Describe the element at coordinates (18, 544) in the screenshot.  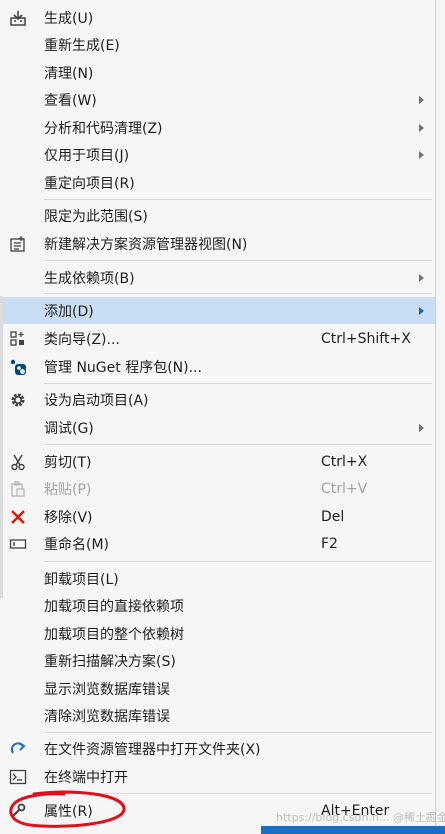
I see `rename-icon` at that location.